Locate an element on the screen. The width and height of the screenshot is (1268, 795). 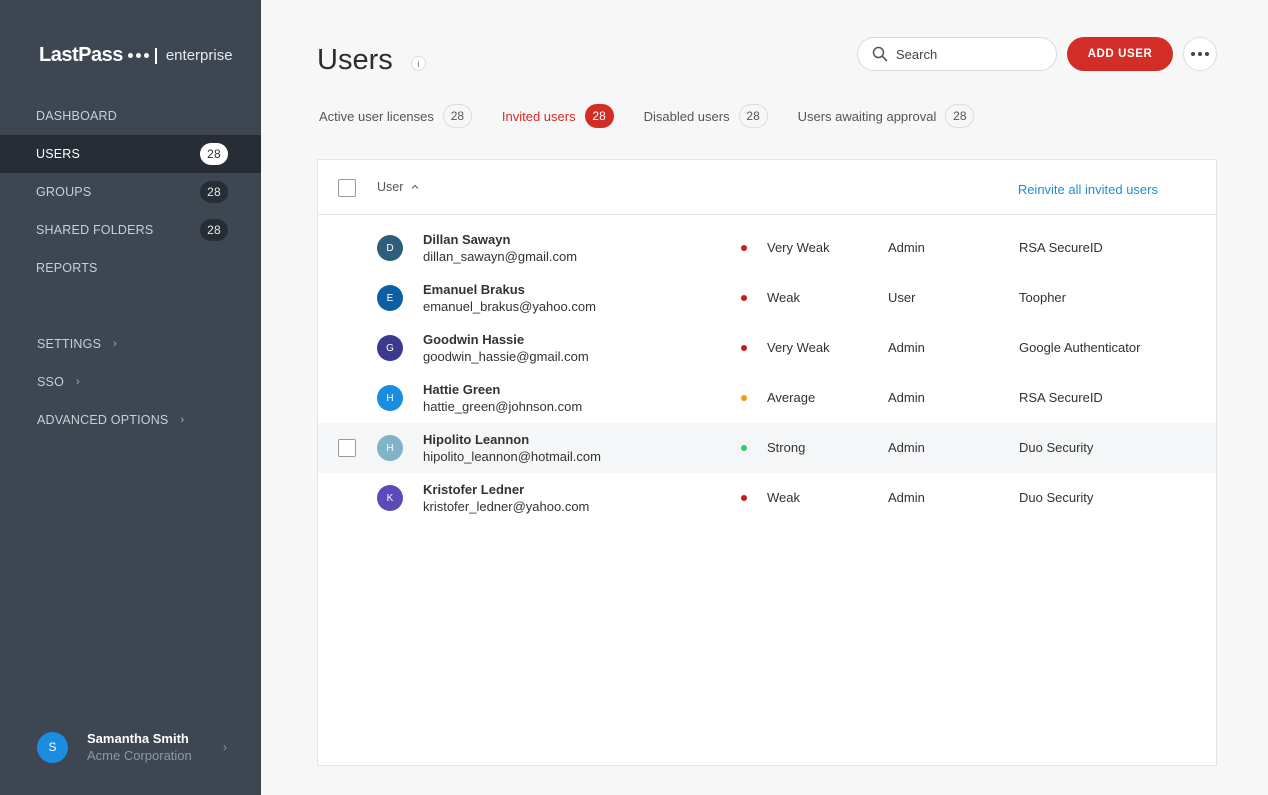
avatar: D is located at coordinates (390, 248).